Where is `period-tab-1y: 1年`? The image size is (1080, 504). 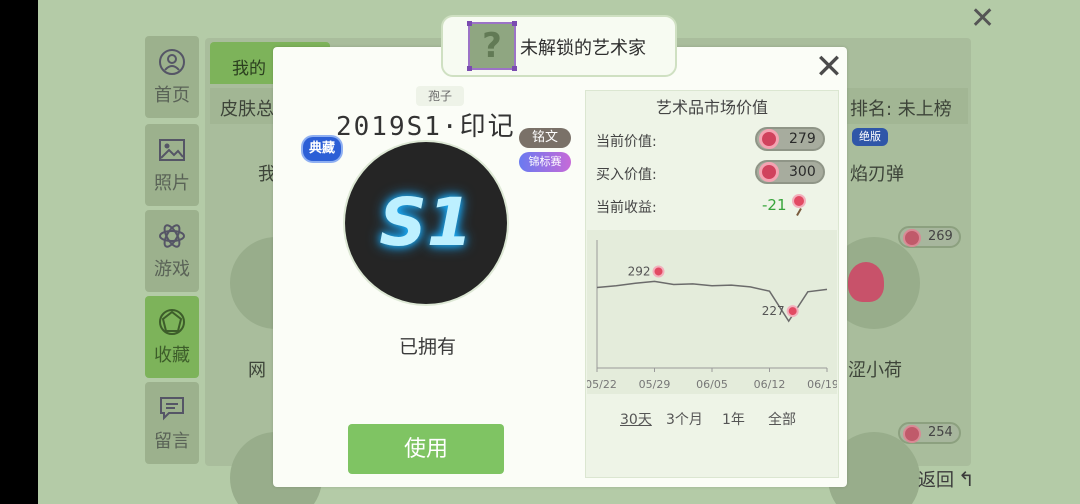 period-tab-1y: 1年 is located at coordinates (745, 419).